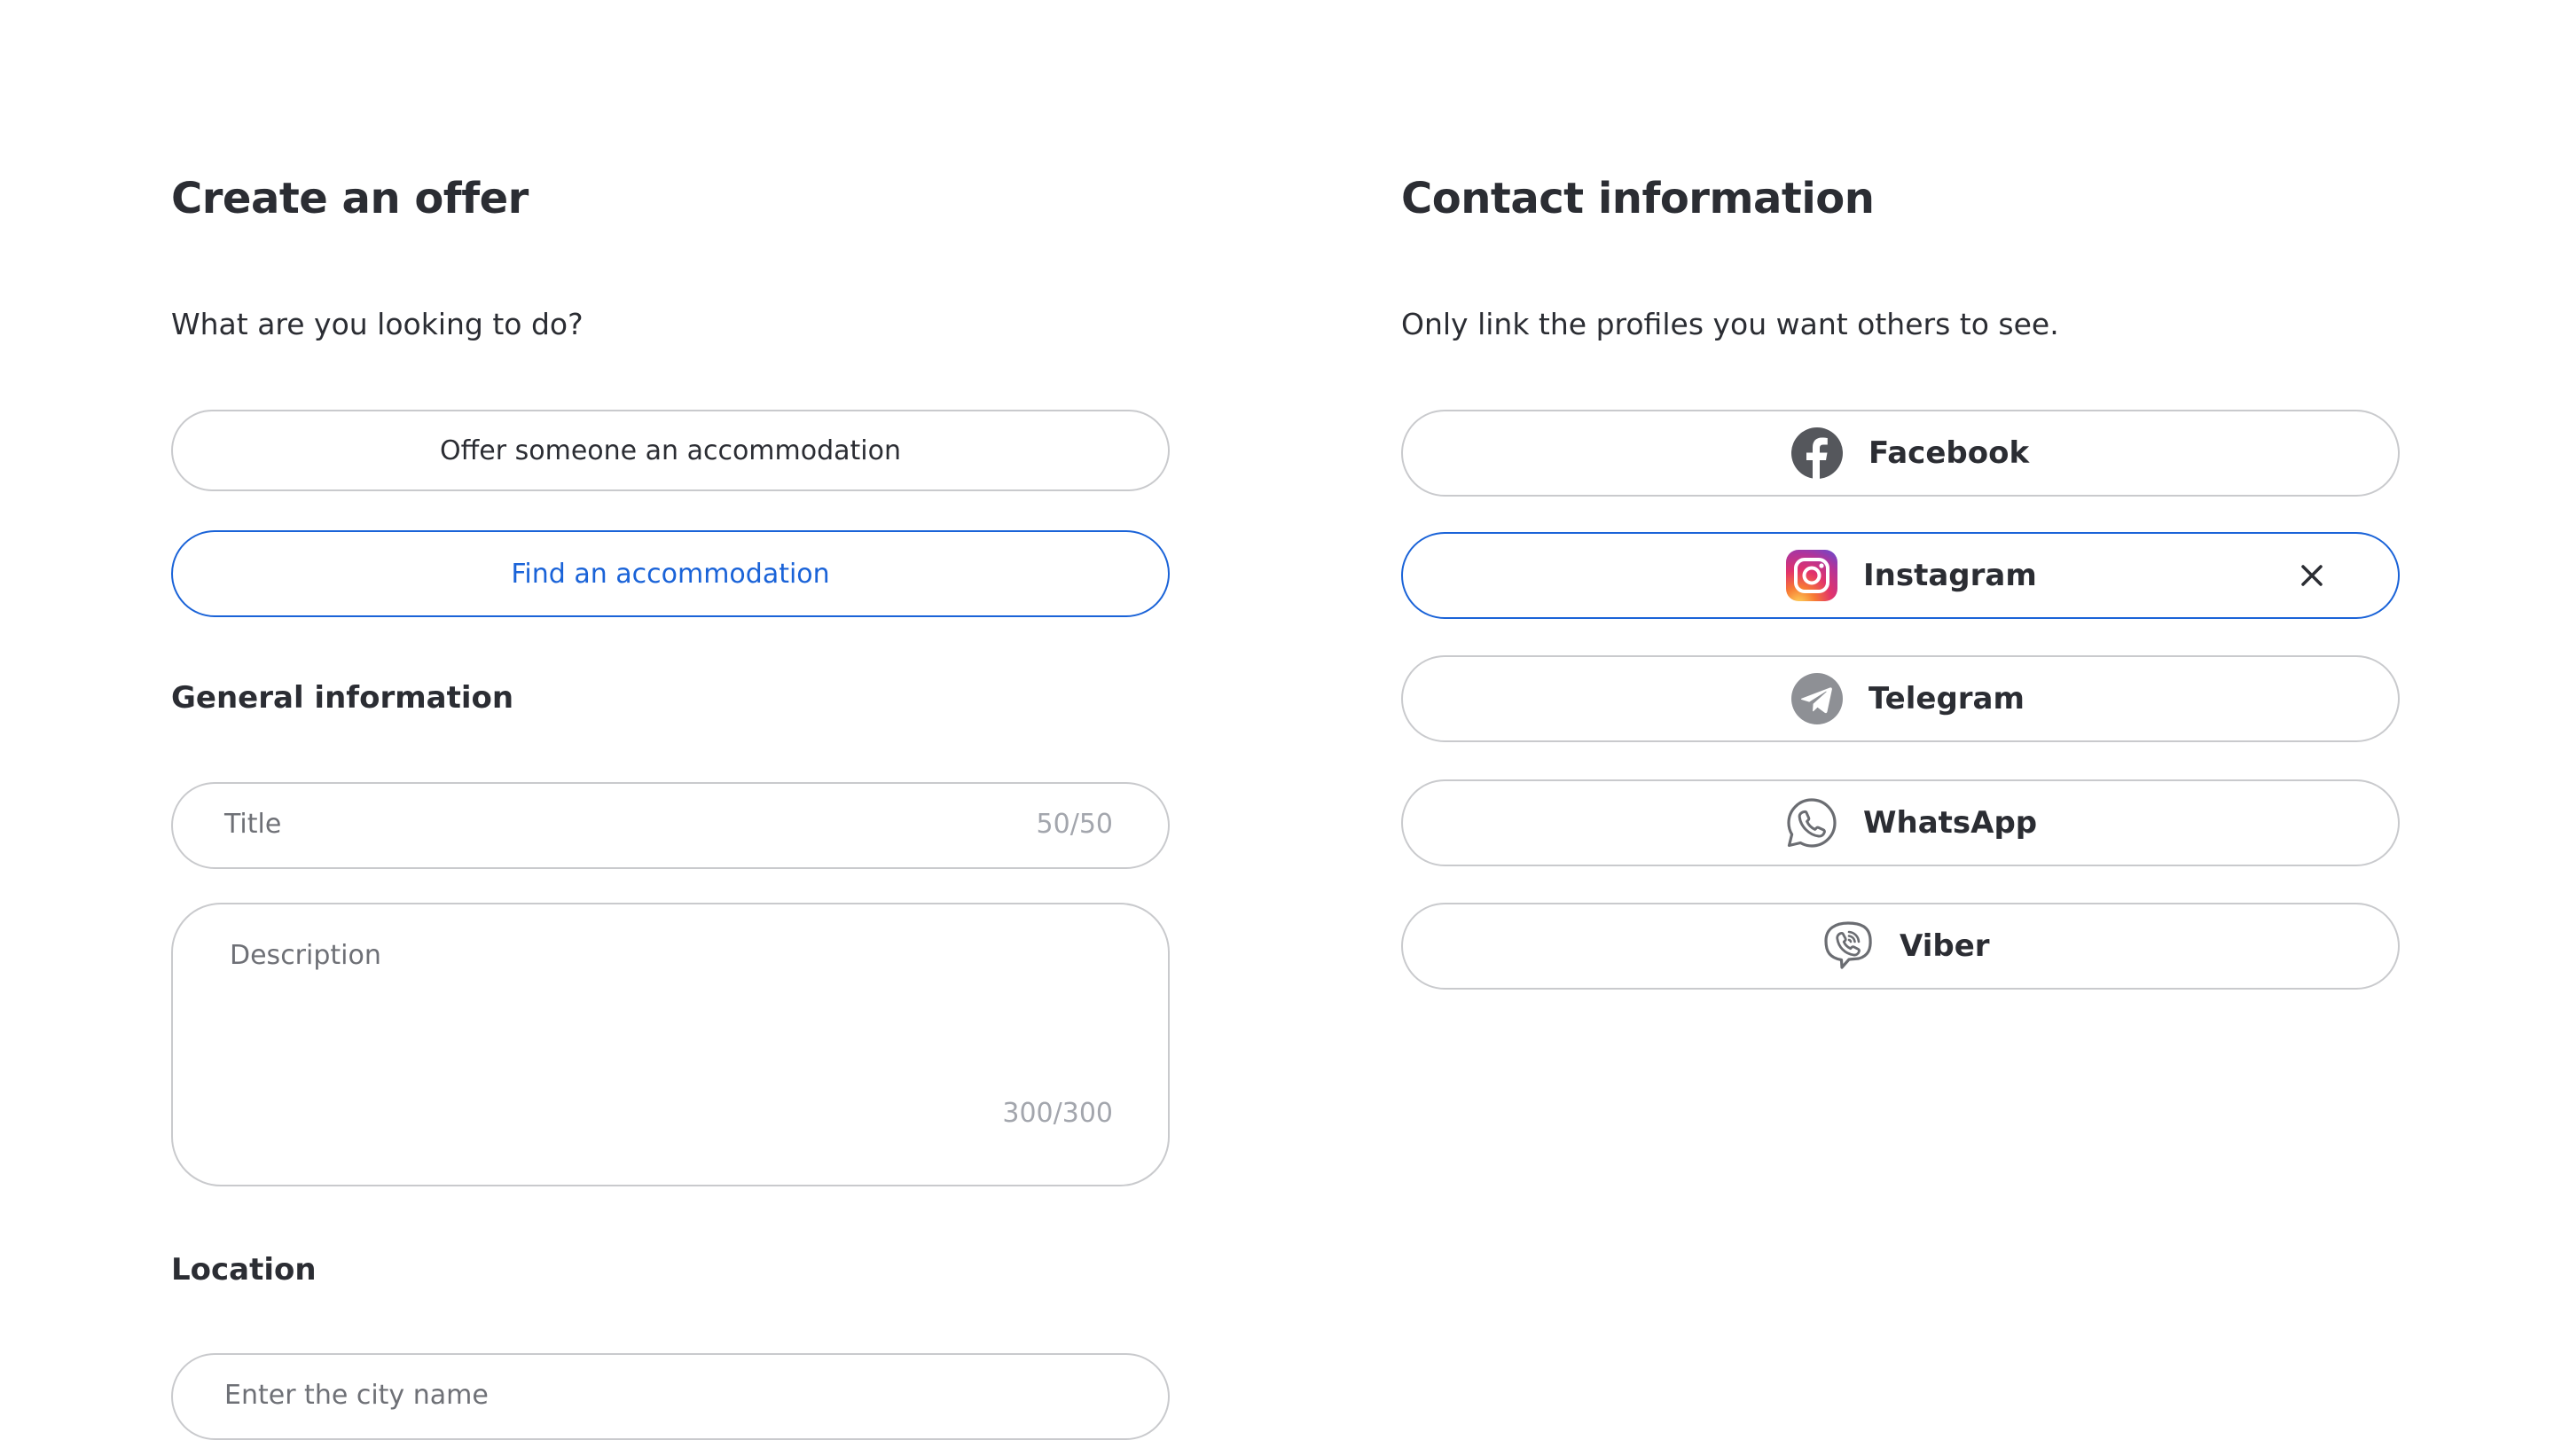  What do you see at coordinates (1817, 698) in the screenshot?
I see `telegram-icon` at bounding box center [1817, 698].